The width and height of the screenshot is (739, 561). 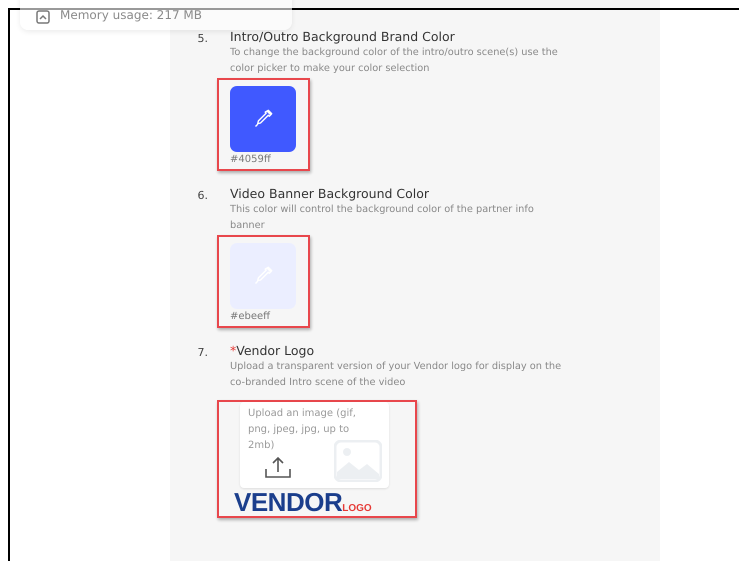 What do you see at coordinates (202, 353) in the screenshot?
I see `item-number: 7.` at bounding box center [202, 353].